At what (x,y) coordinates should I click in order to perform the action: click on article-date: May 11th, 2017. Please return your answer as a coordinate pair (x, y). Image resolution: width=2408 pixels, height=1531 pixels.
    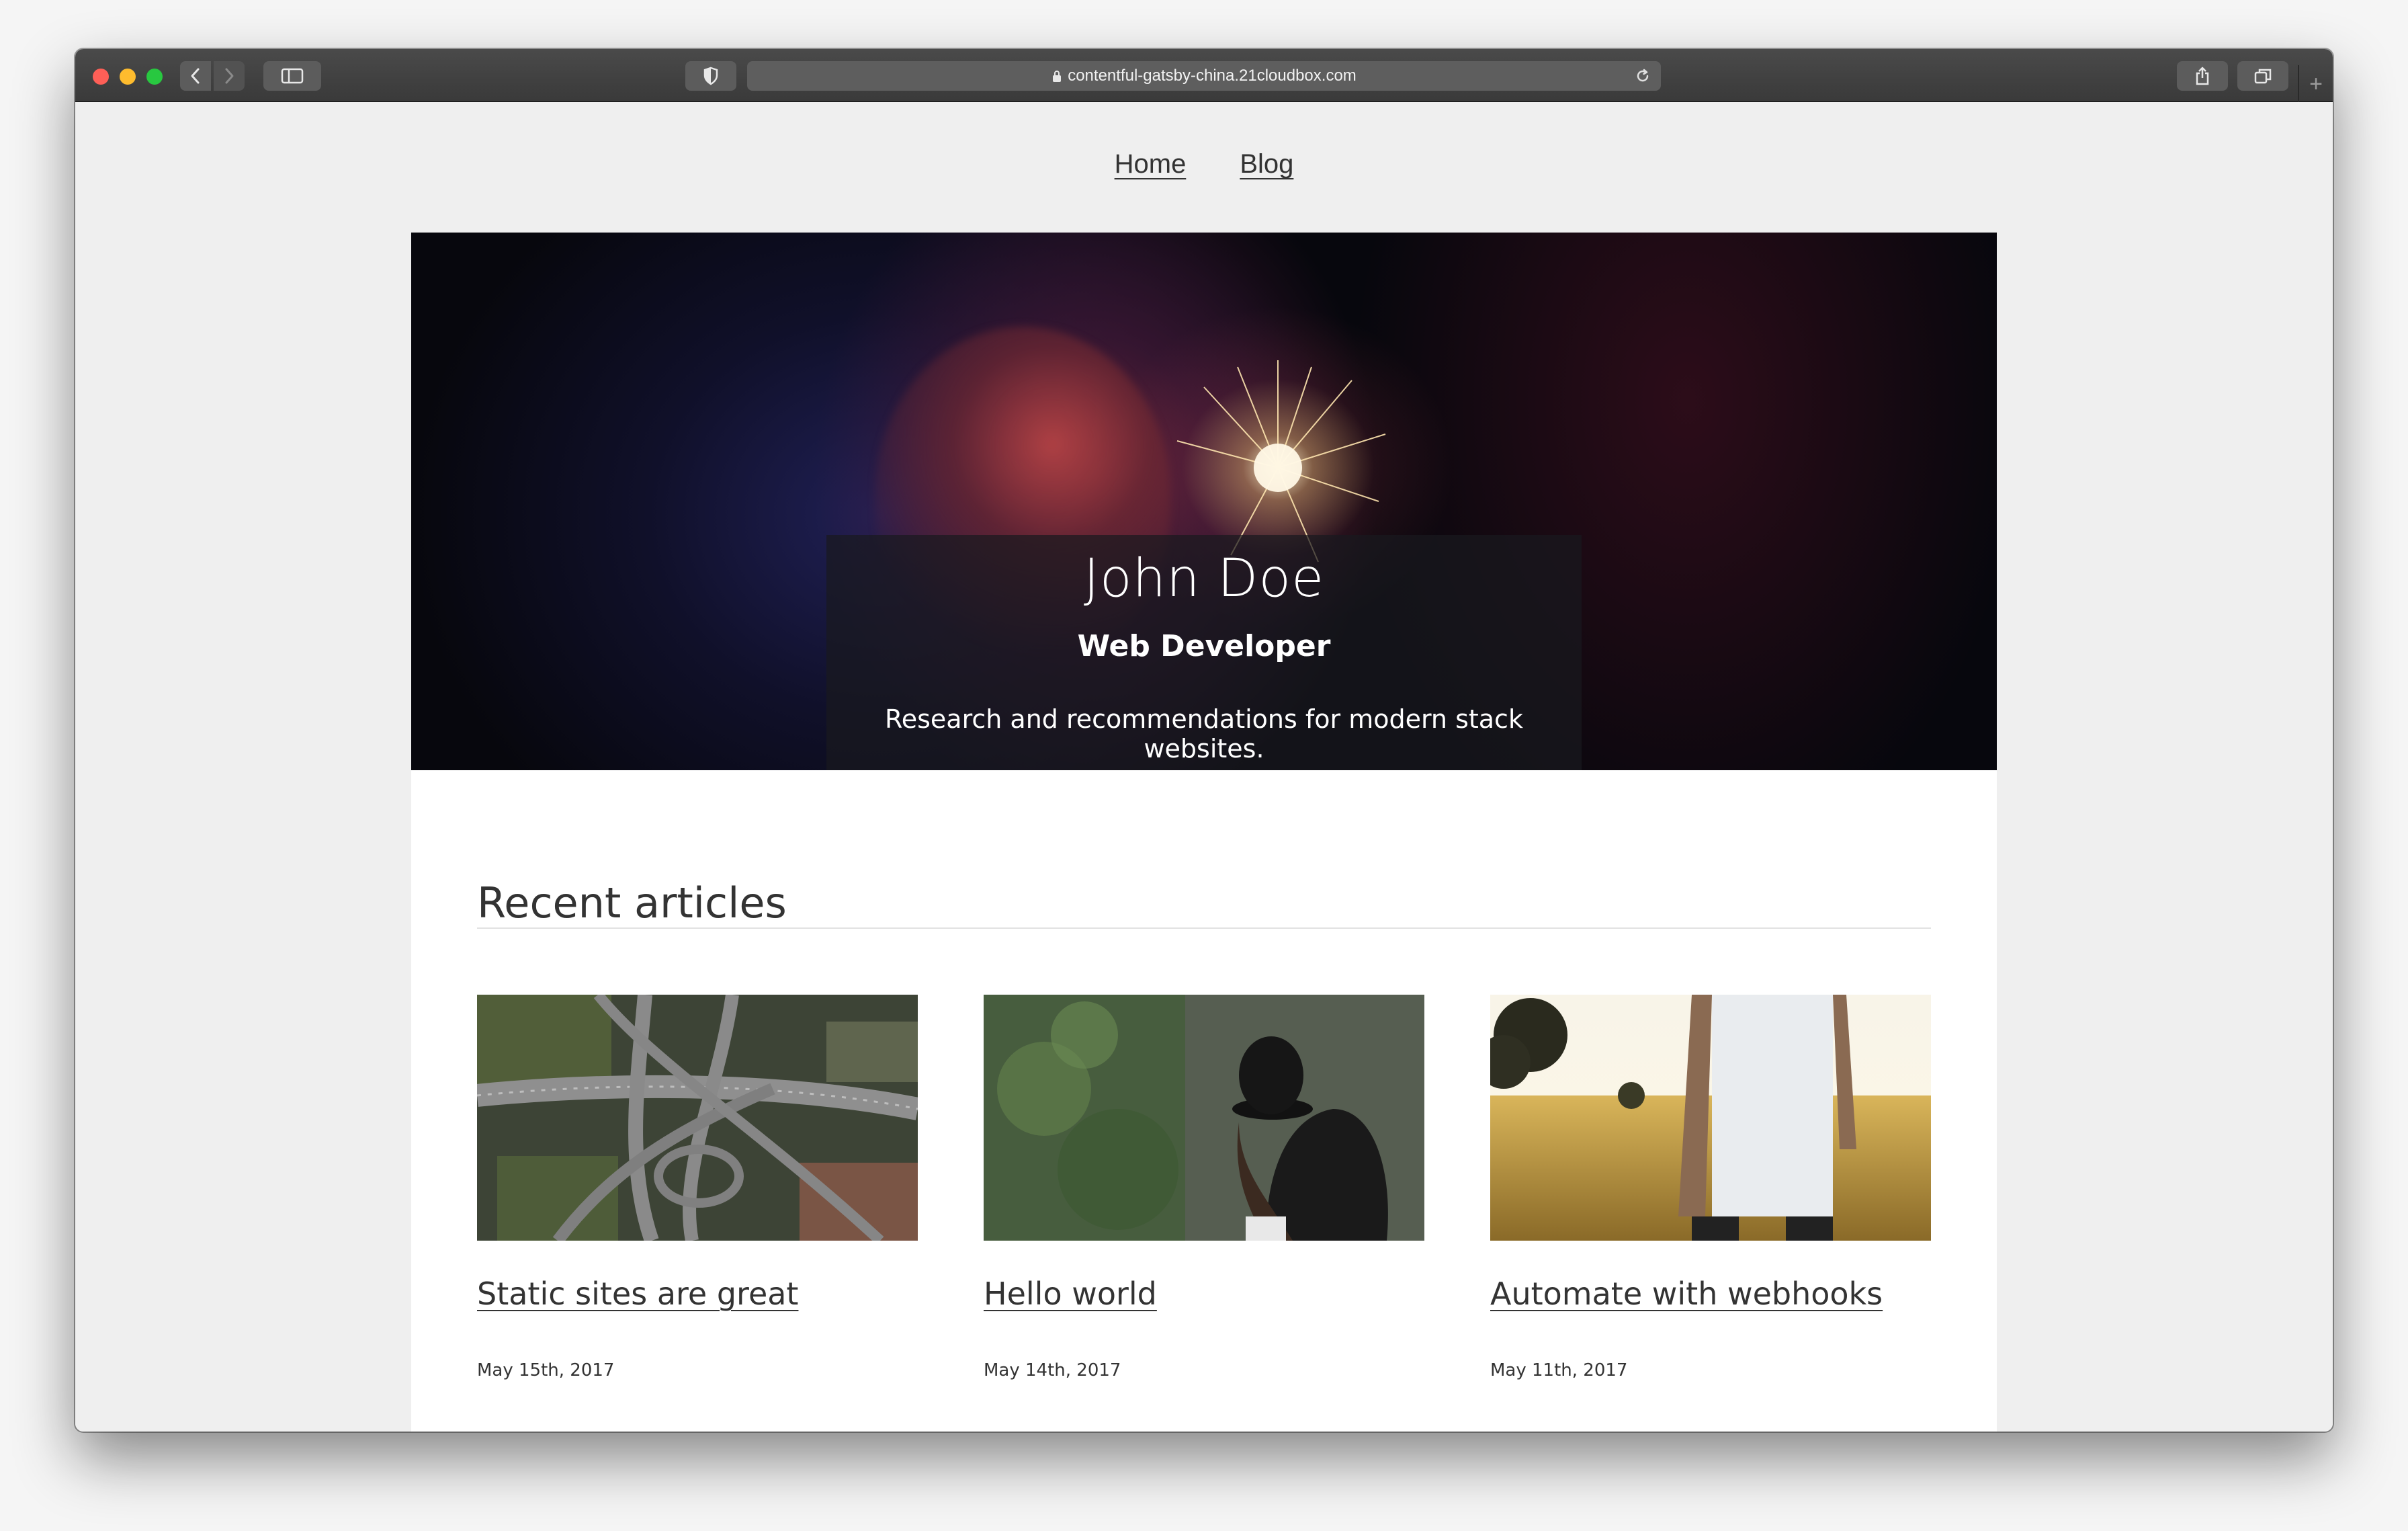
    Looking at the image, I should click on (1559, 1370).